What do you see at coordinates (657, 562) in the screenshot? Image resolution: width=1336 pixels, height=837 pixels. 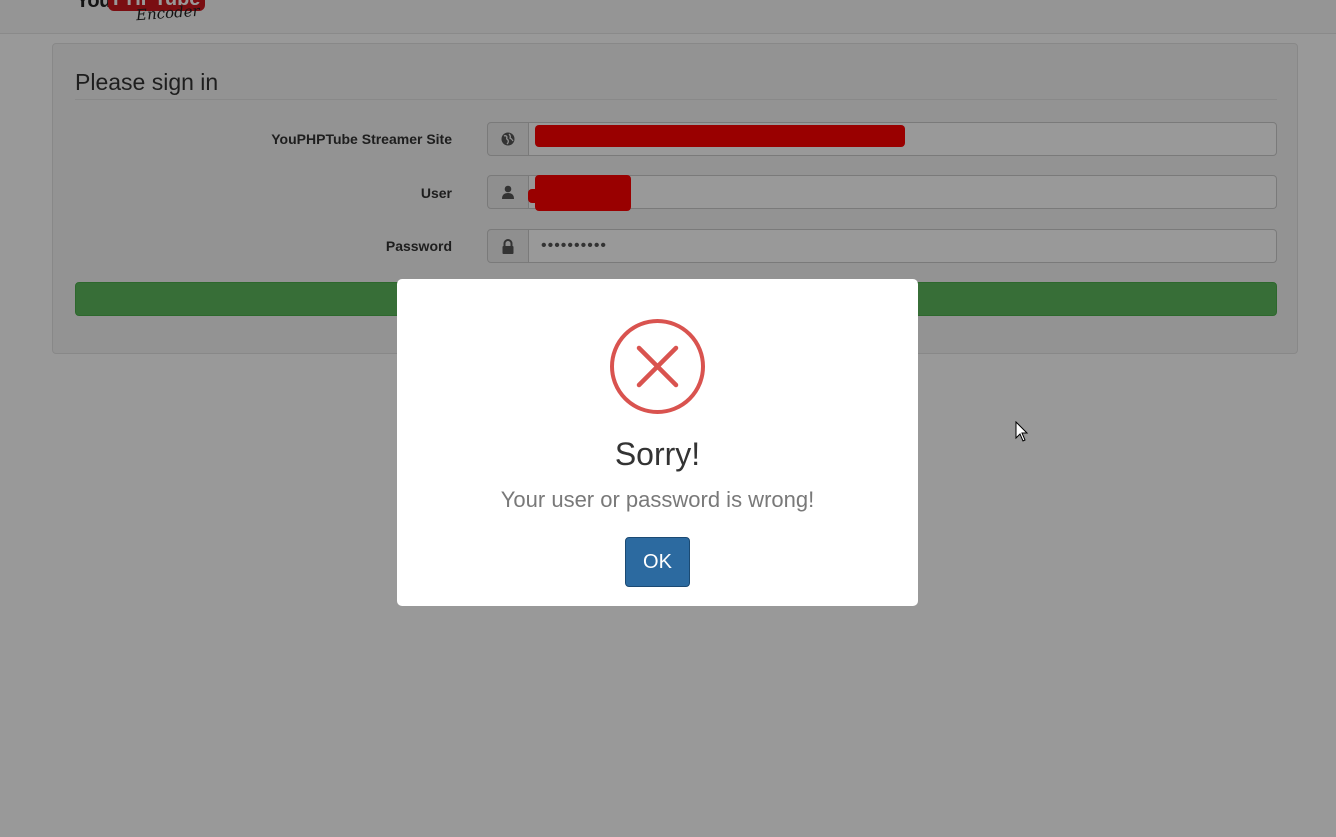 I see `ok-button: OK` at bounding box center [657, 562].